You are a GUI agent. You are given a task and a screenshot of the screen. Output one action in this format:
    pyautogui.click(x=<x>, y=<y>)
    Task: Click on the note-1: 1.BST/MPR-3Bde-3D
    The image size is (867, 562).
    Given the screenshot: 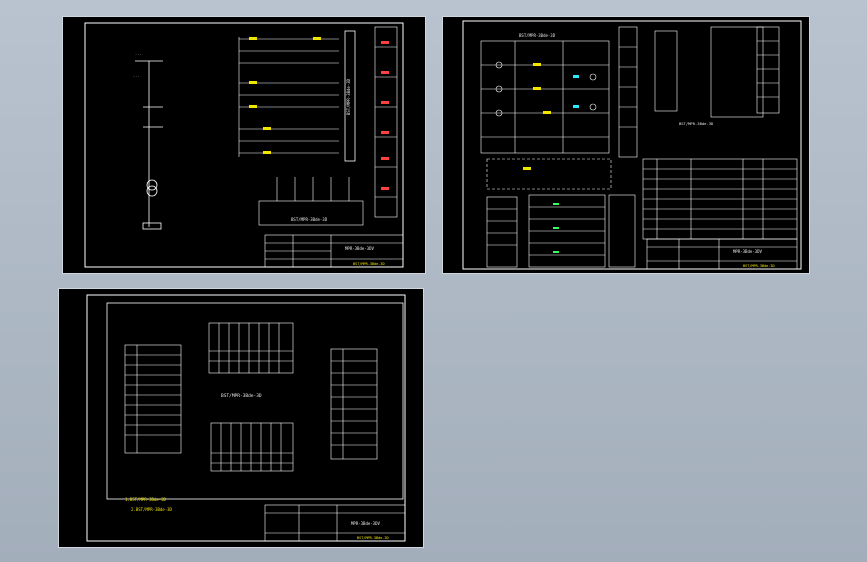 What is the action you would take?
    pyautogui.click(x=146, y=499)
    